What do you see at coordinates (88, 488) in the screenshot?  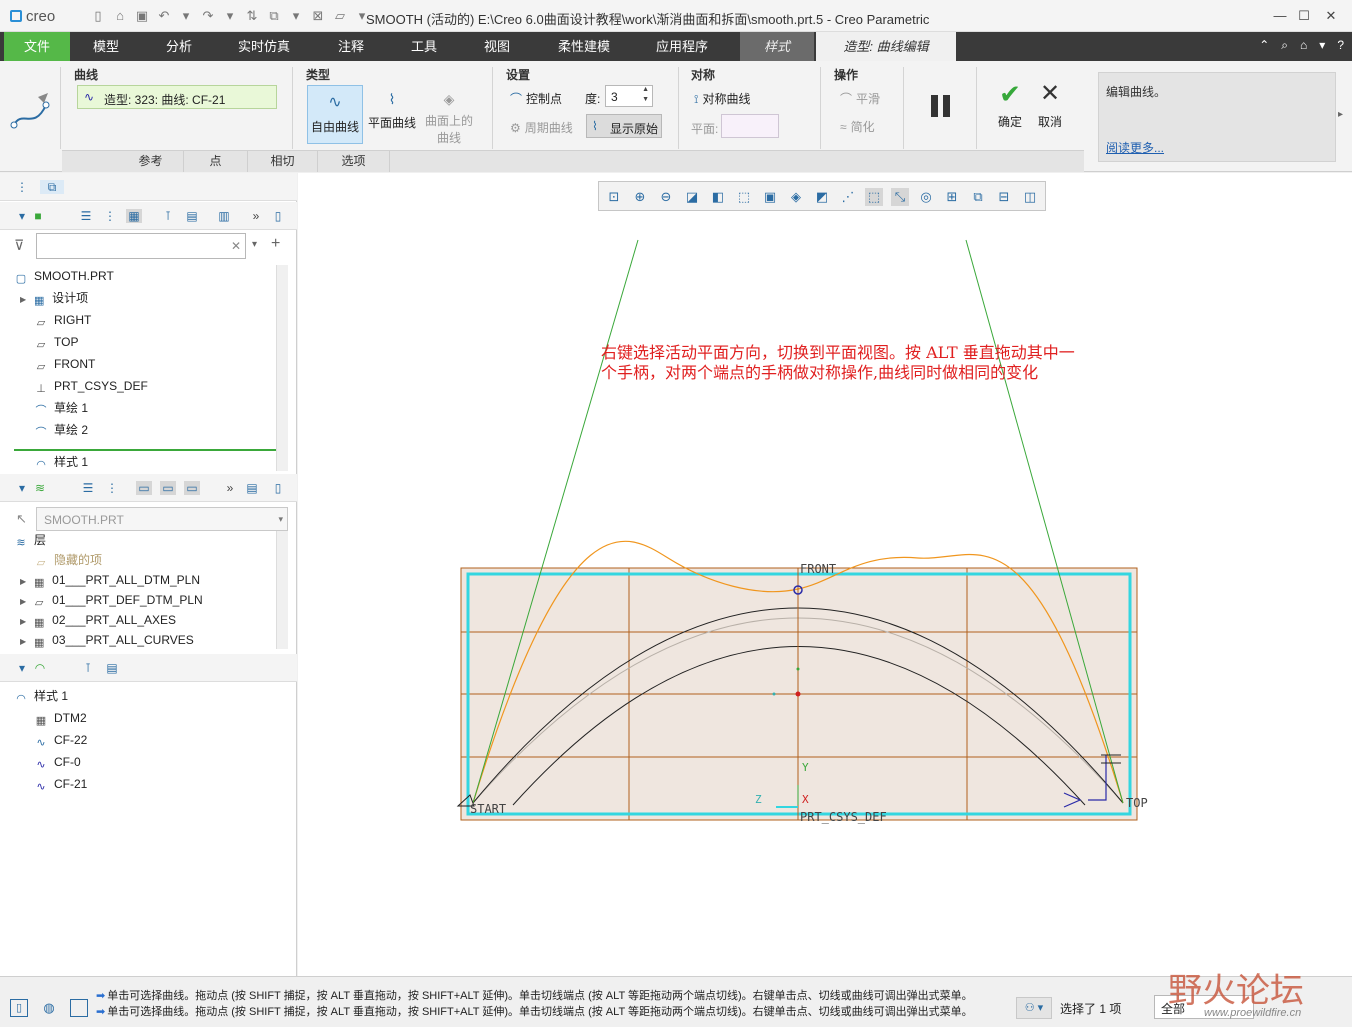 I see `layer-list-icon: ☰` at bounding box center [88, 488].